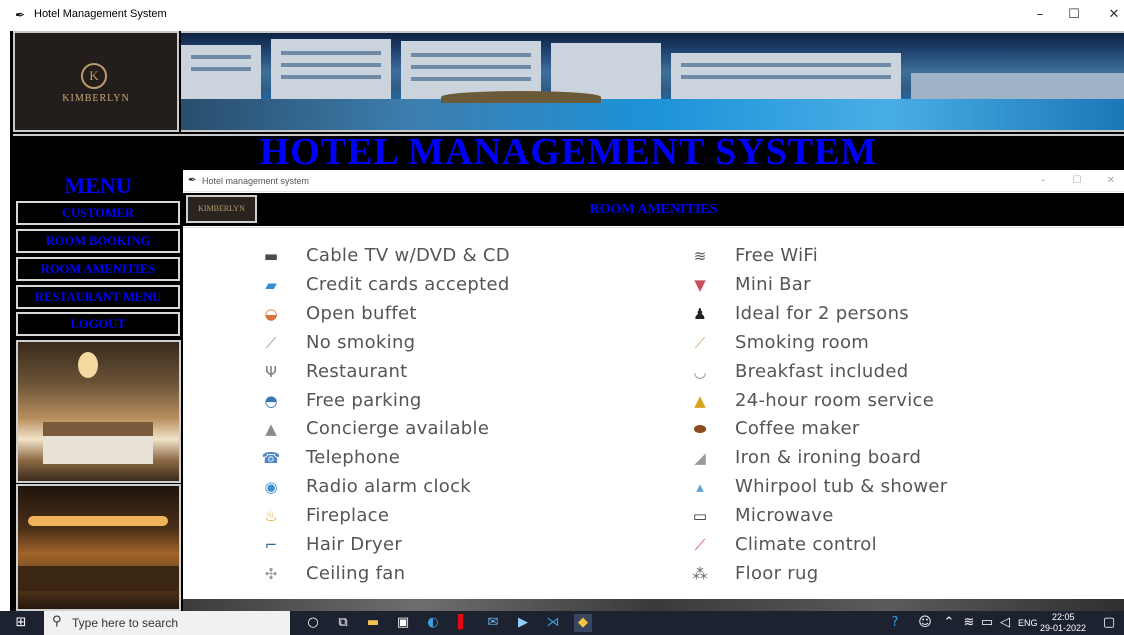 The height and width of the screenshot is (635, 1124). What do you see at coordinates (828, 458) in the screenshot?
I see `amenity-label: Iron & ironing board` at bounding box center [828, 458].